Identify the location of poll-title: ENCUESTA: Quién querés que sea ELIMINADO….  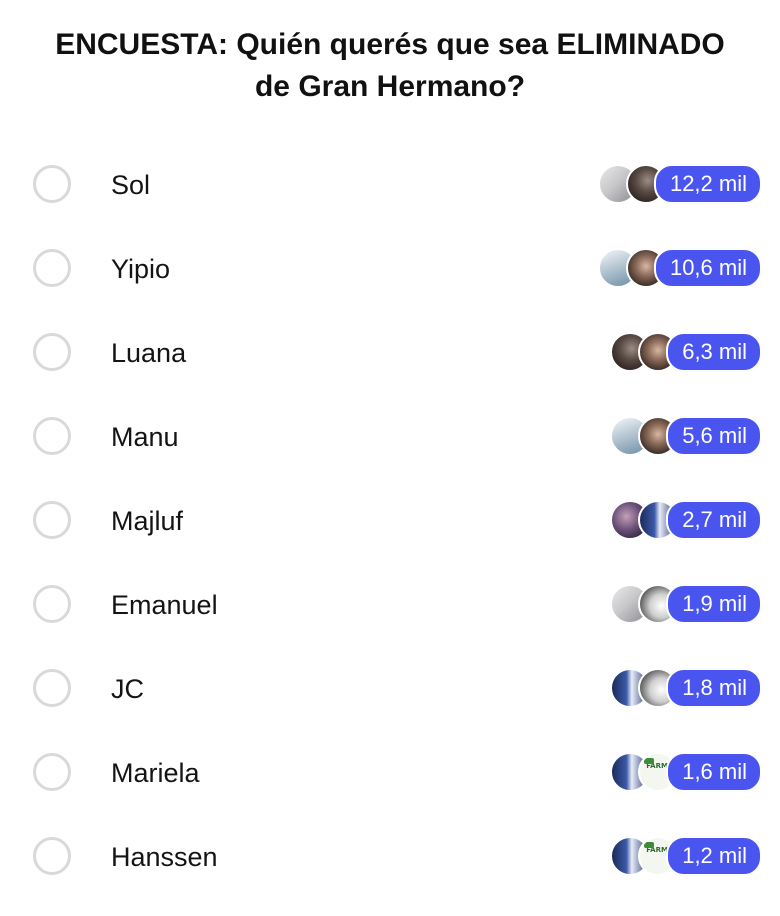
(390, 65).